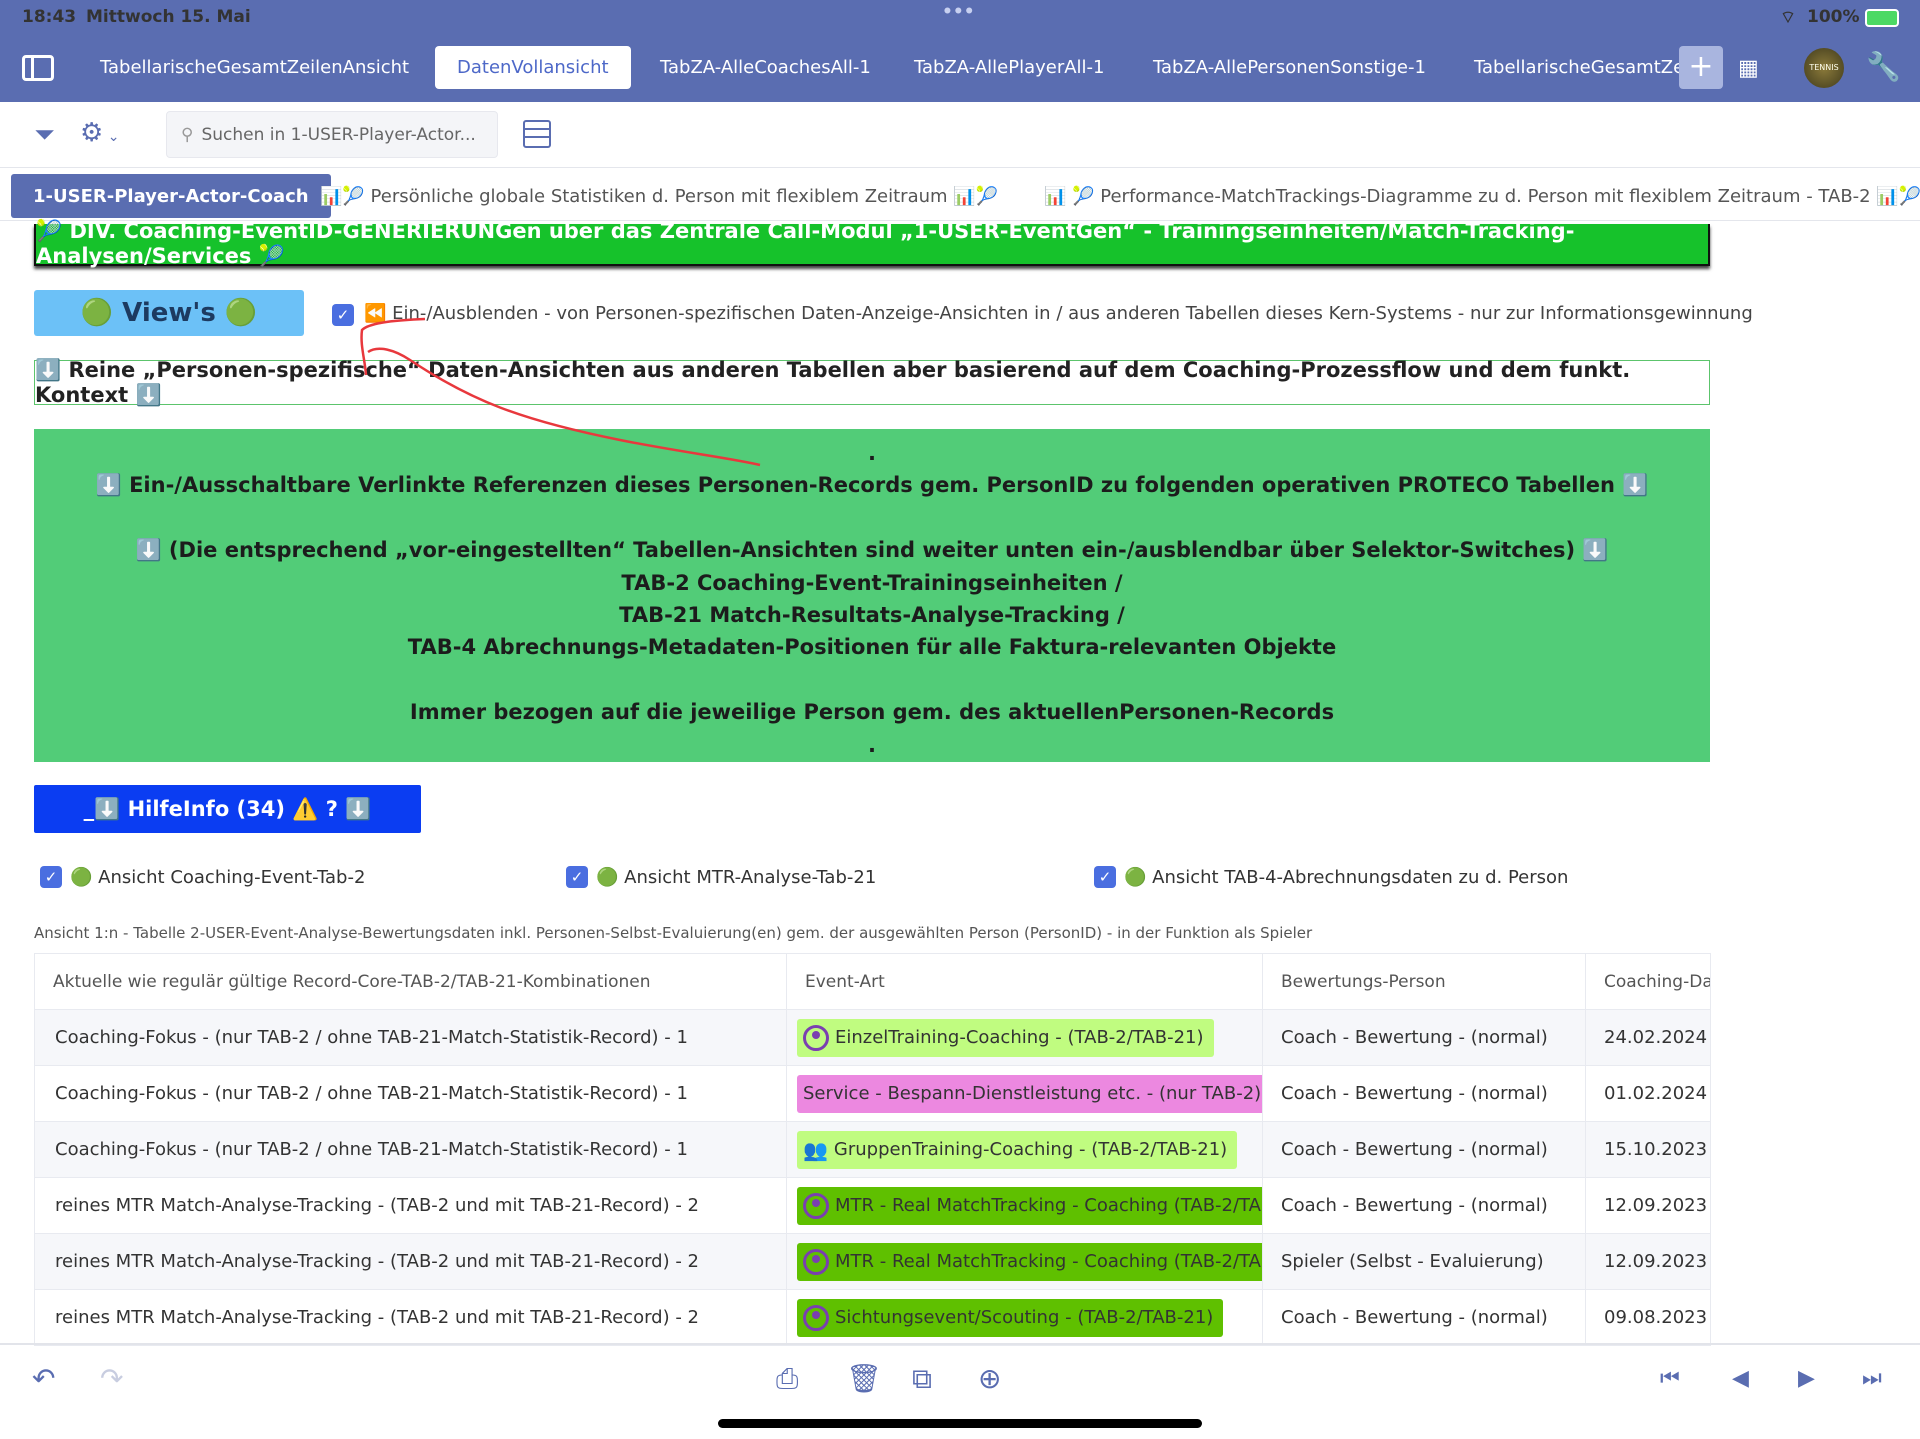 This screenshot has width=1920, height=1439. Describe the element at coordinates (1005, 1037) in the screenshot. I see `event-type-badge: EinzelTraining-Coaching - (TAB-2/TAB-21)` at that location.